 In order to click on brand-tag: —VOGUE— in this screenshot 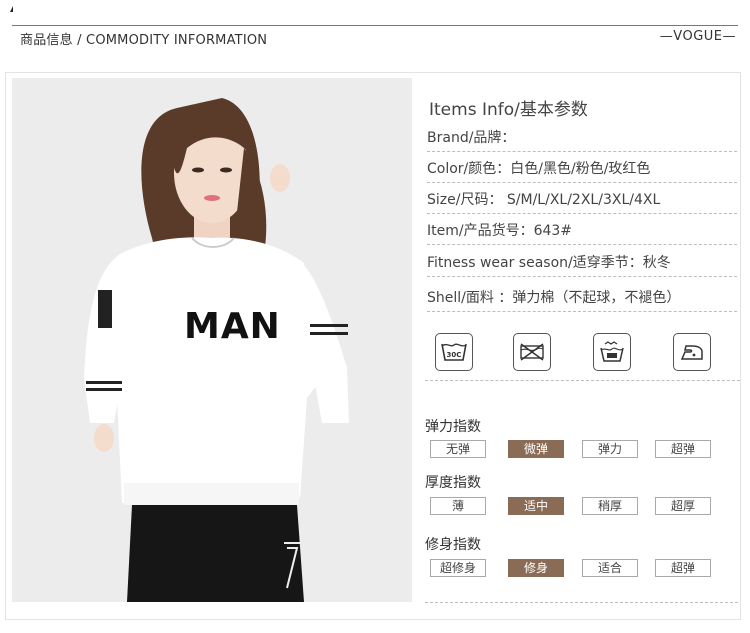, I will do `click(697, 36)`.